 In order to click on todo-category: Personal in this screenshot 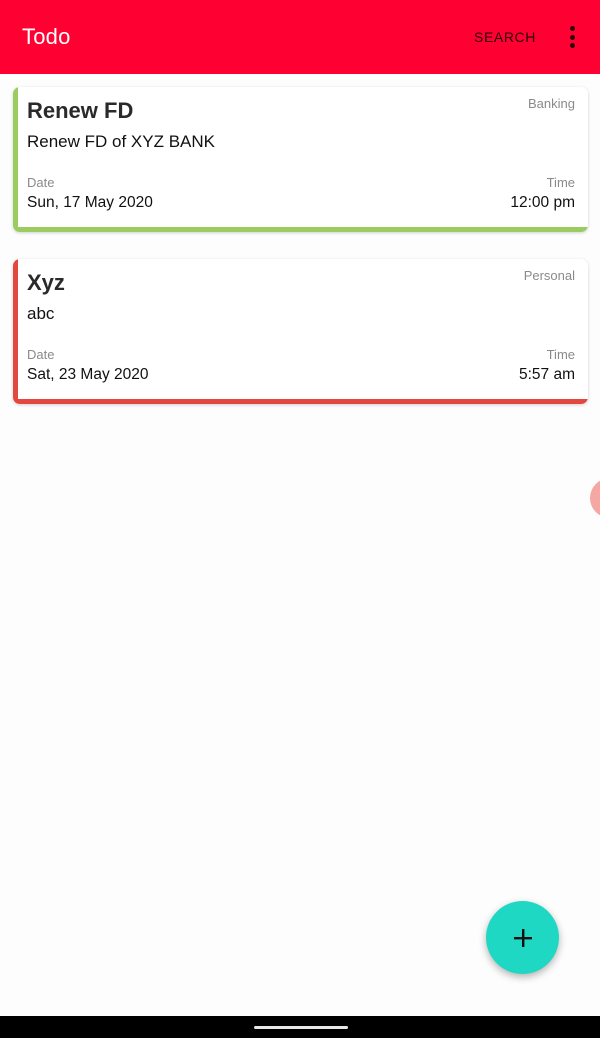, I will do `click(549, 275)`.